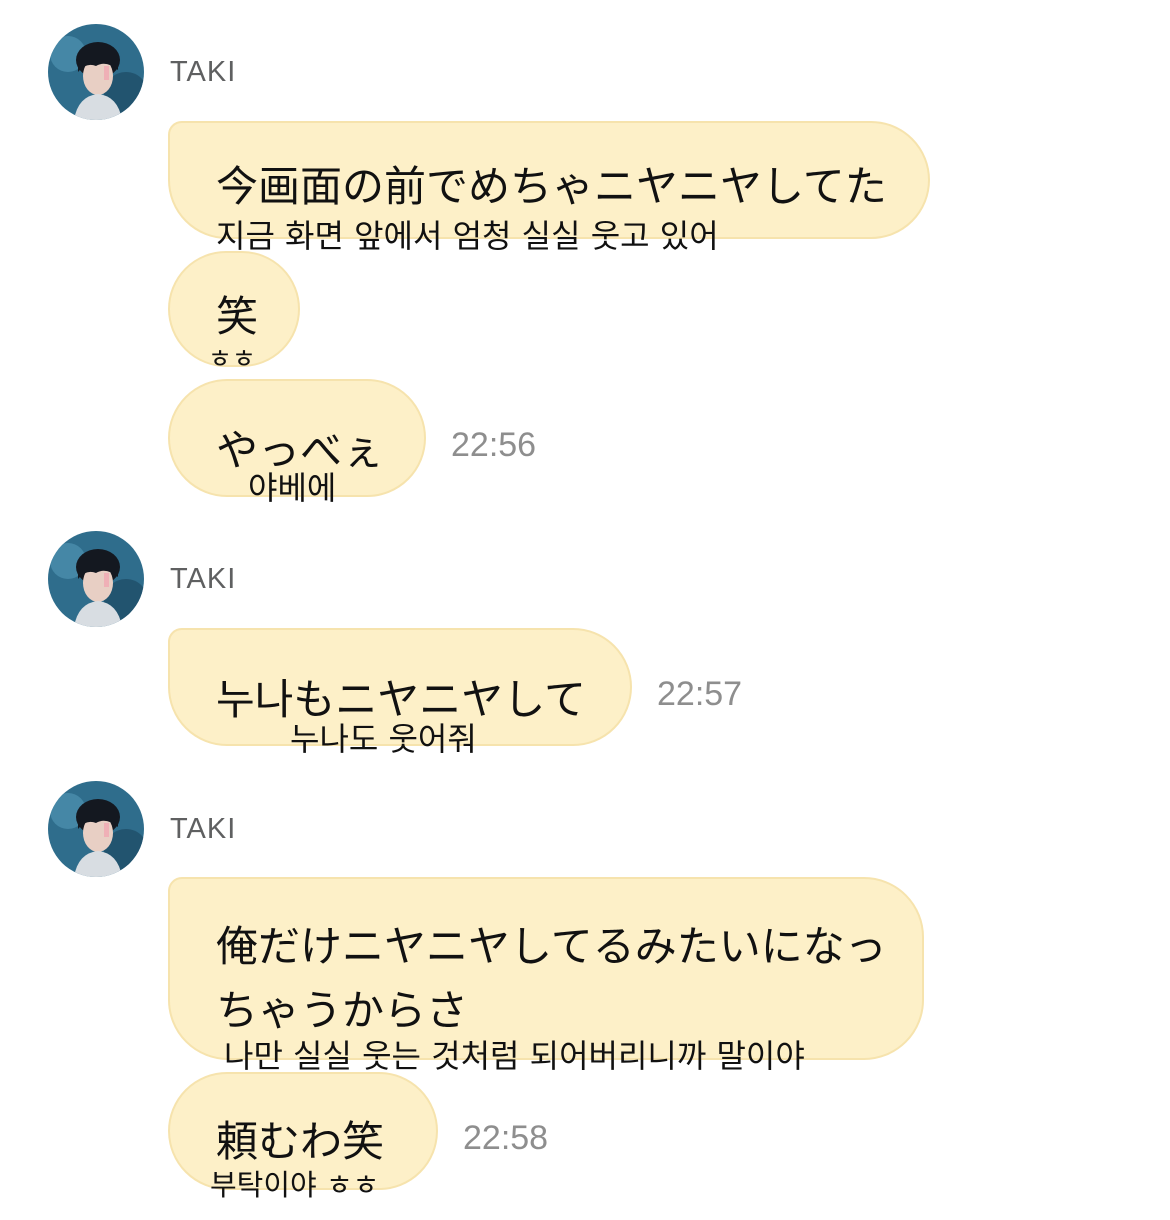 This screenshot has height=1220, width=1170. What do you see at coordinates (232, 360) in the screenshot?
I see `message-translation-korean: ㅎㅎ` at bounding box center [232, 360].